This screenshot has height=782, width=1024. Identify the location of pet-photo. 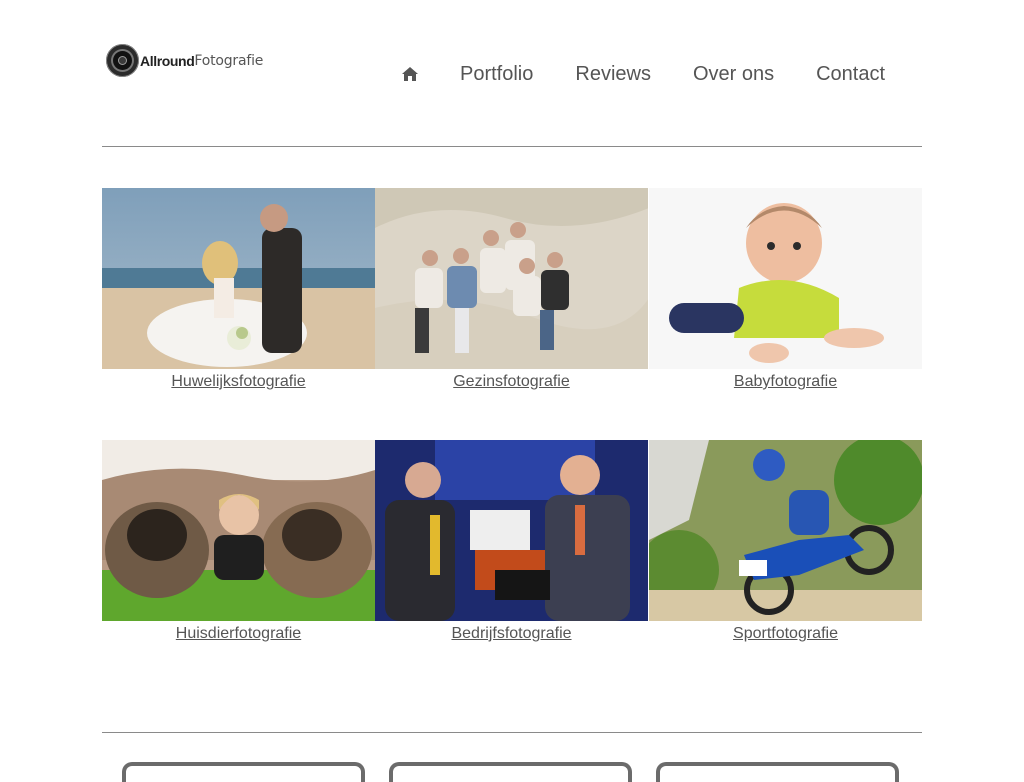
(238, 530).